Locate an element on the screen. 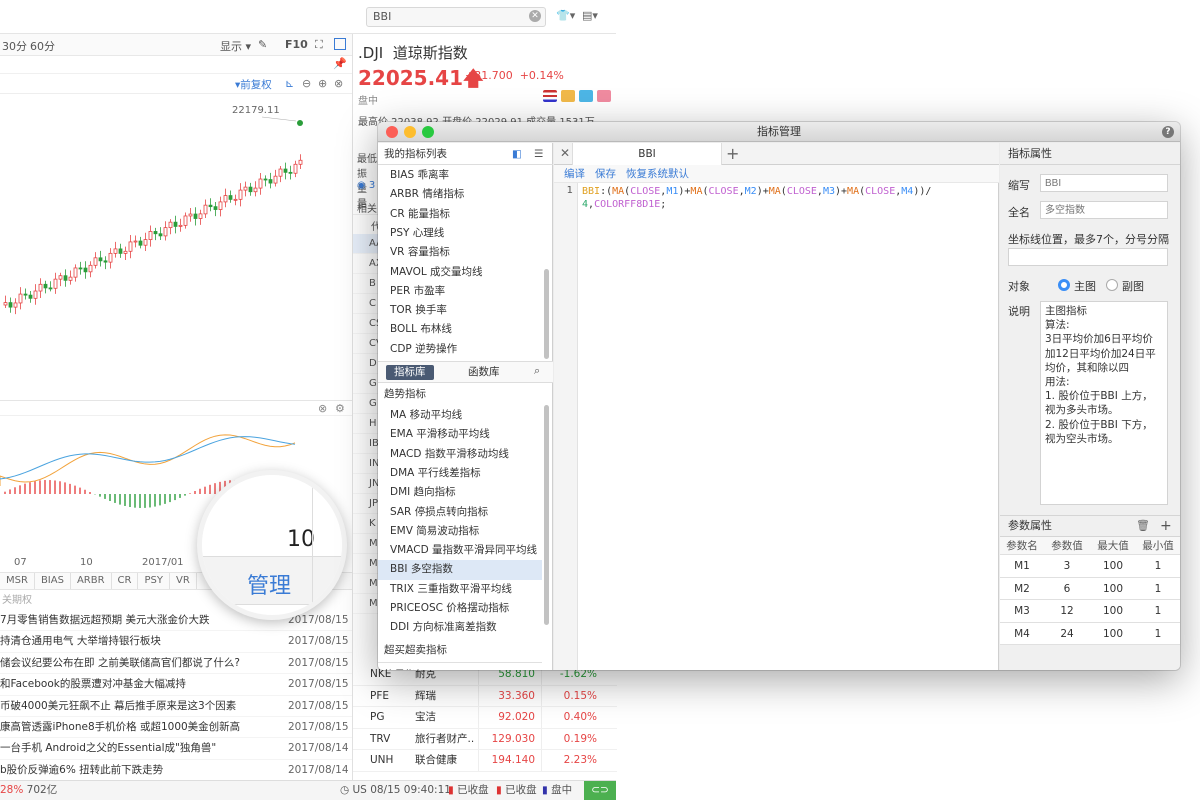 The width and height of the screenshot is (1200, 800). chart-type-icon: ⊾ is located at coordinates (289, 83).